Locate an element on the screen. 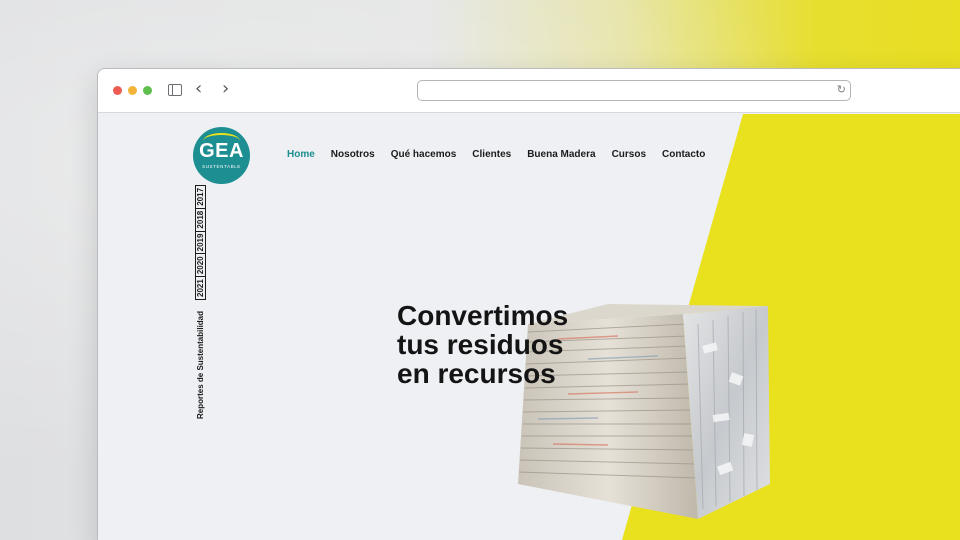 The image size is (960, 540). nav-item-buena-madera: Buena Madera is located at coordinates (561, 154).